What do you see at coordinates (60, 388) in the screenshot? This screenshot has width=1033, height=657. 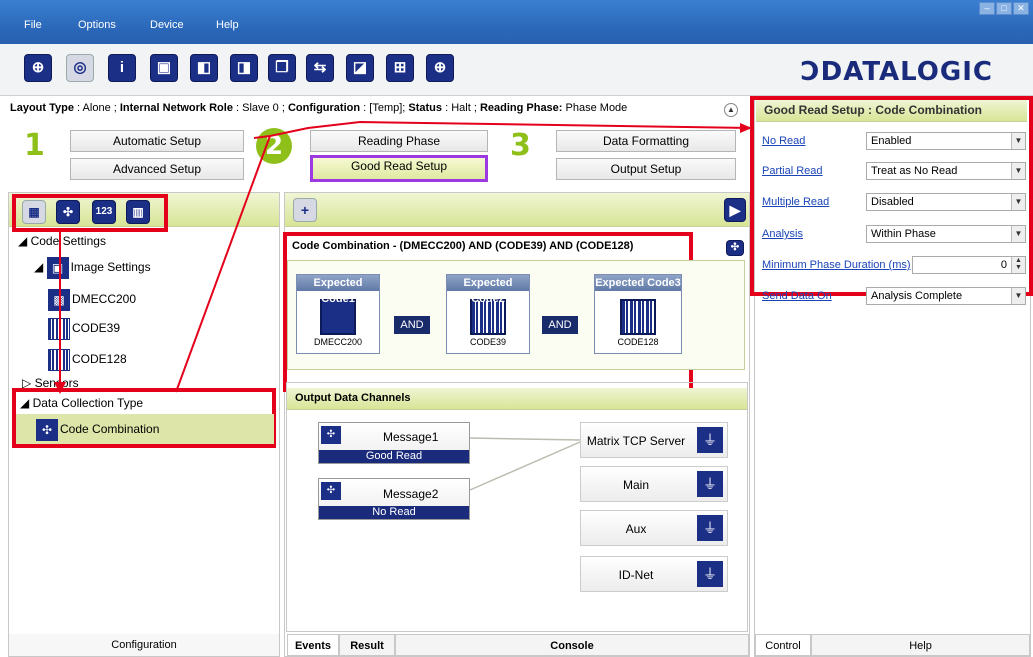 I see `arrow-head-down-icon` at bounding box center [60, 388].